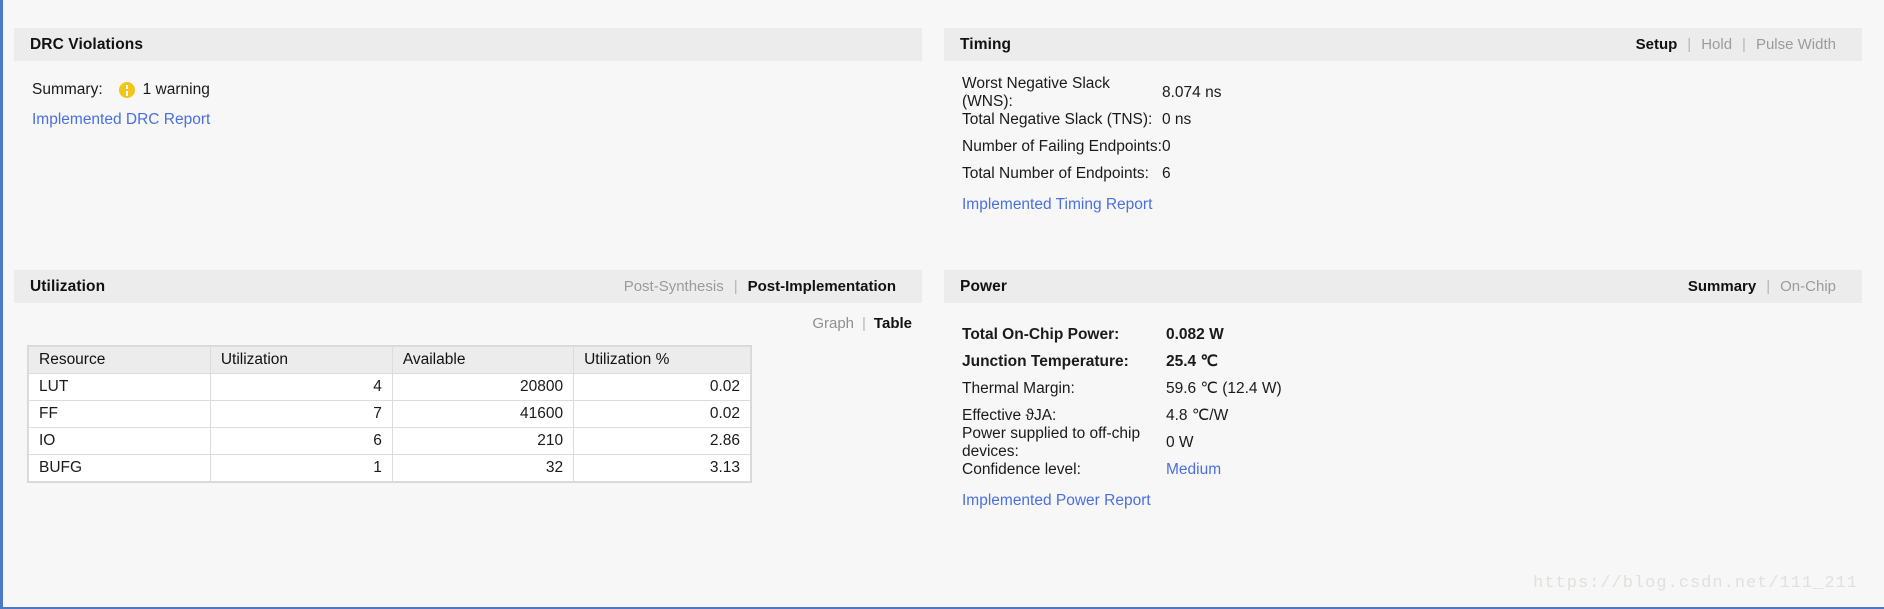 The height and width of the screenshot is (609, 1884). What do you see at coordinates (1403, 361) in the screenshot?
I see `power-row: Junction Temperature: 25.4 ℃` at bounding box center [1403, 361].